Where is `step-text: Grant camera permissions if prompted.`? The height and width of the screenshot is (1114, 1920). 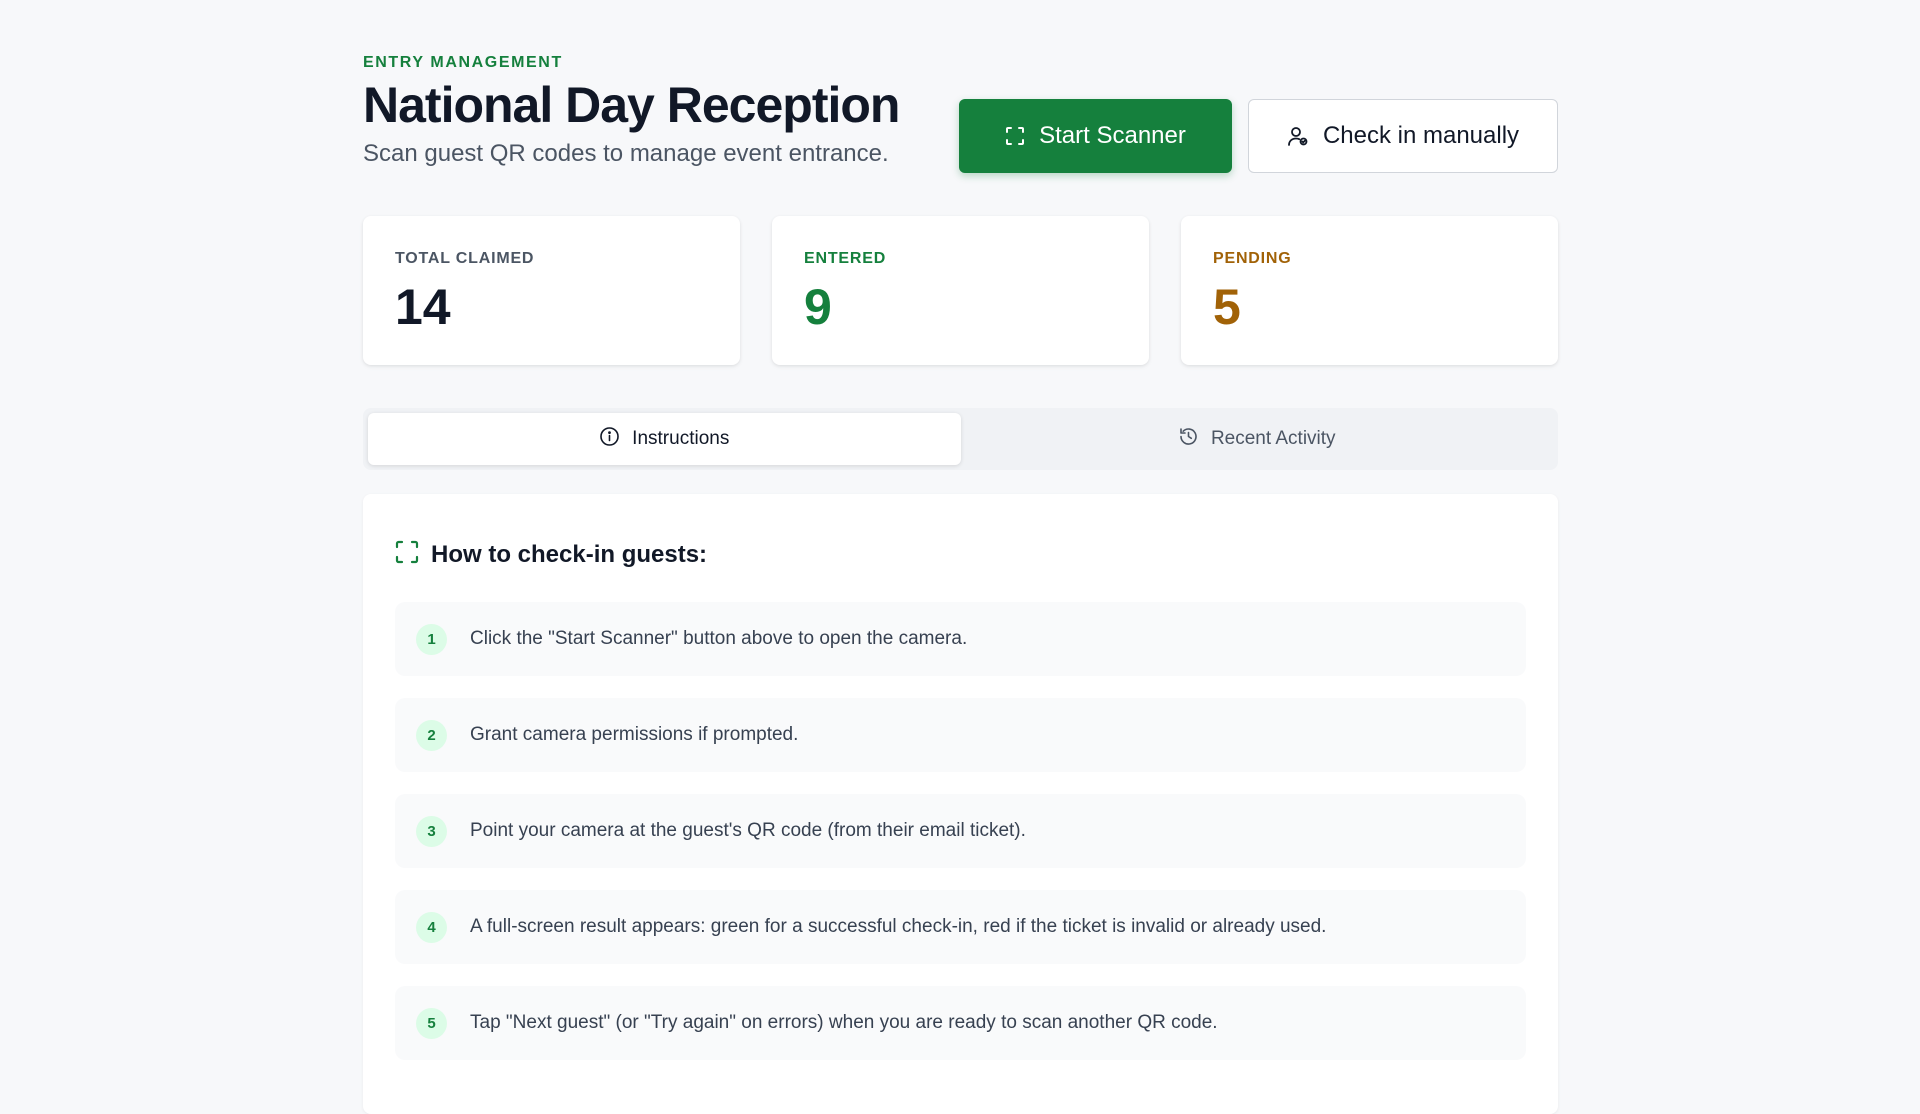
step-text: Grant camera permissions if prompted. is located at coordinates (634, 734).